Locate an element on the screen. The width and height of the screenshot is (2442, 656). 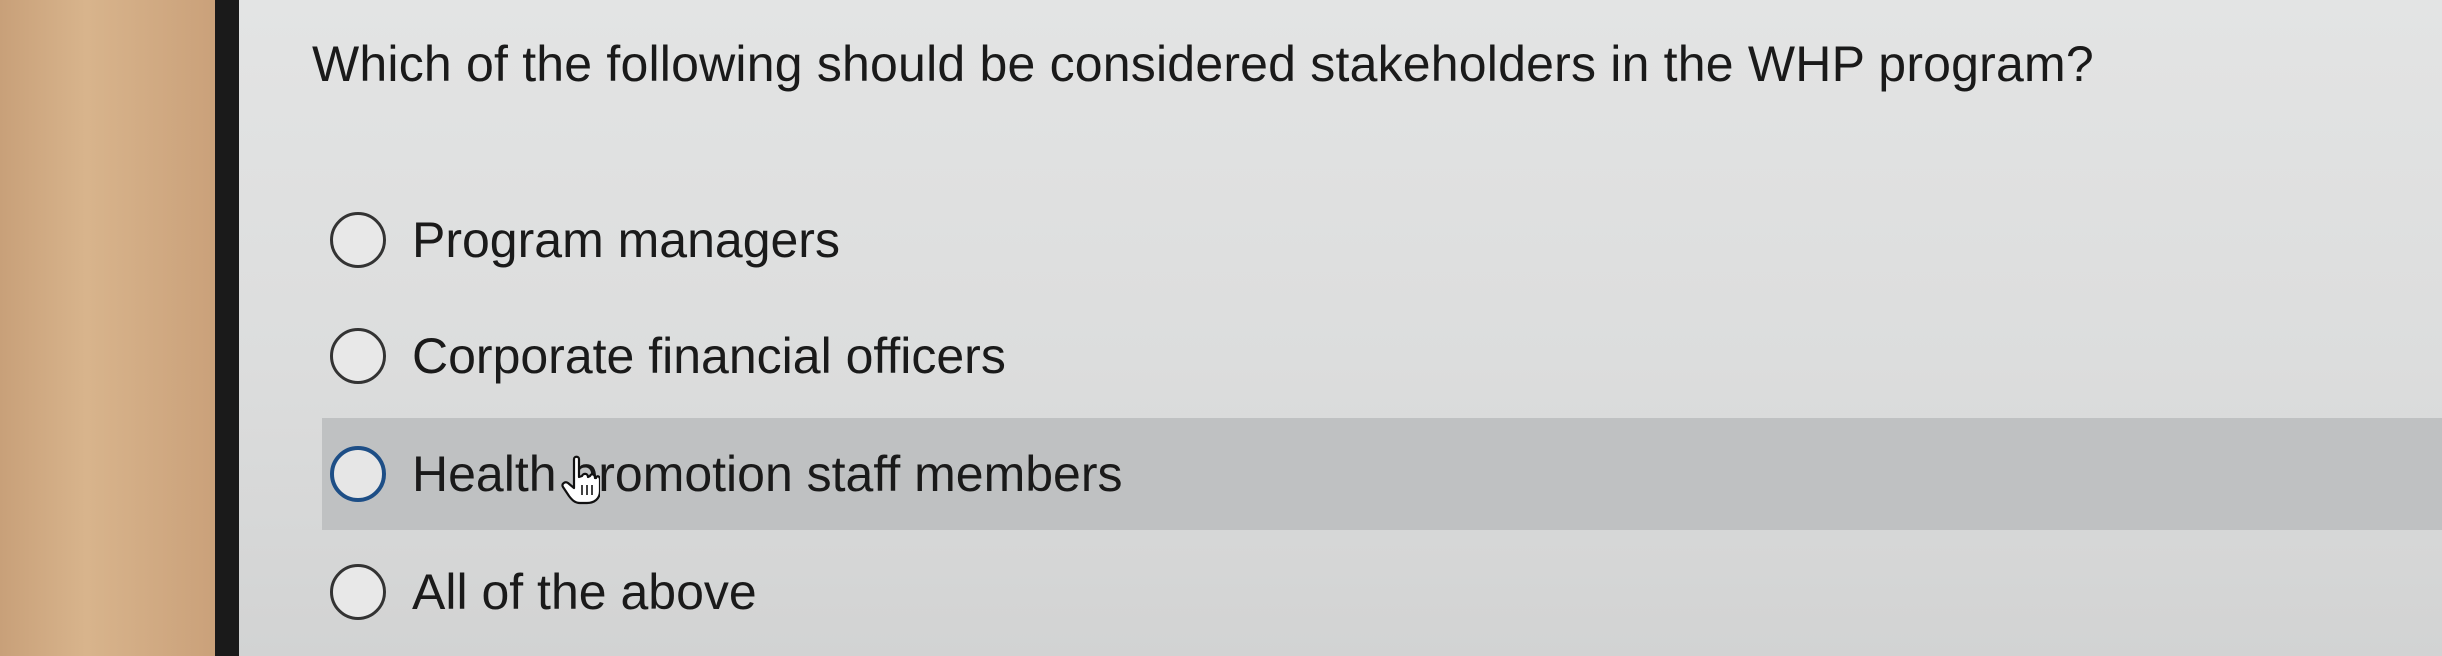
option-program-managers: Program managers is located at coordinates (581, 240).